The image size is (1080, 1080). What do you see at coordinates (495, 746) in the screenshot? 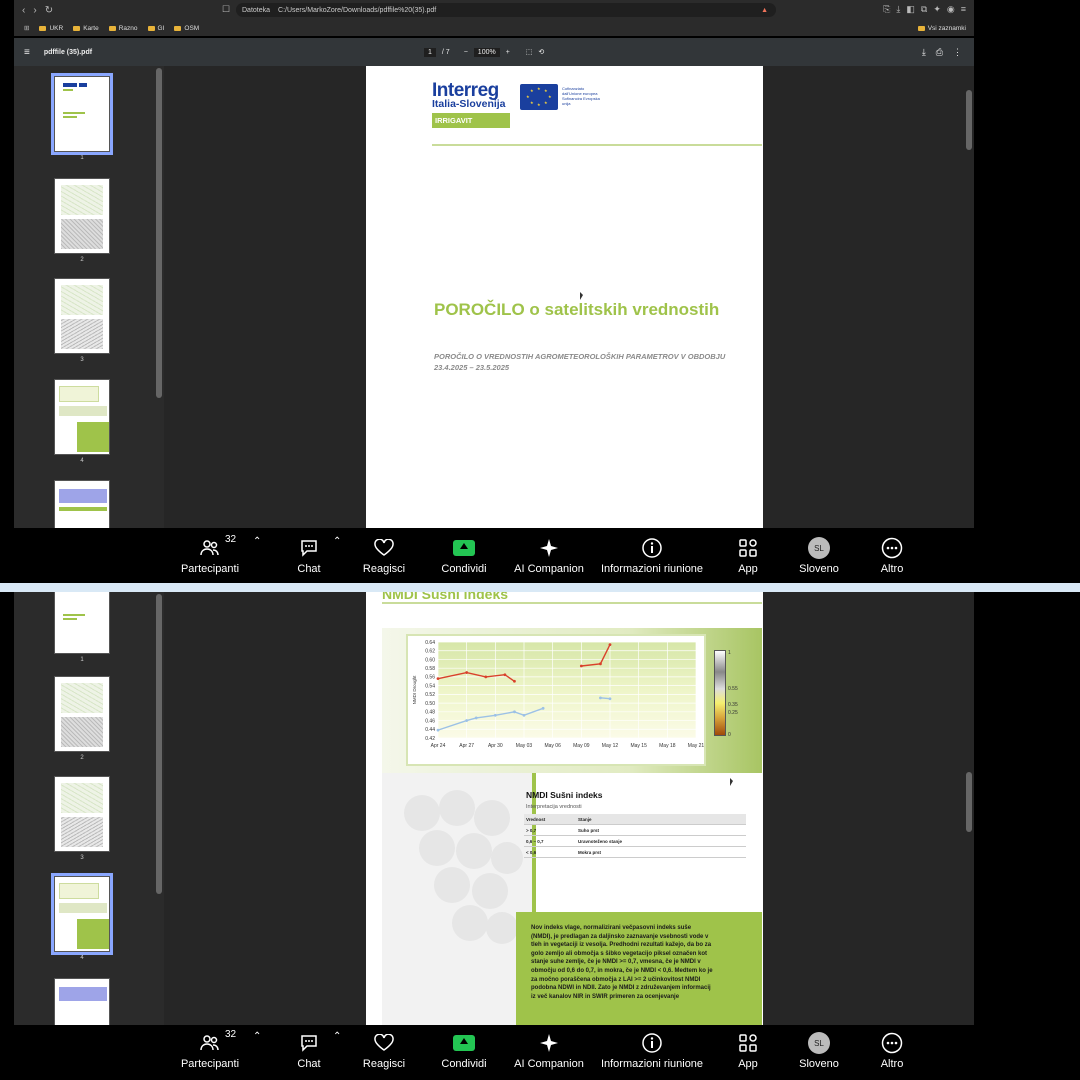
I see `x-tick-label: Apr 30` at bounding box center [495, 746].